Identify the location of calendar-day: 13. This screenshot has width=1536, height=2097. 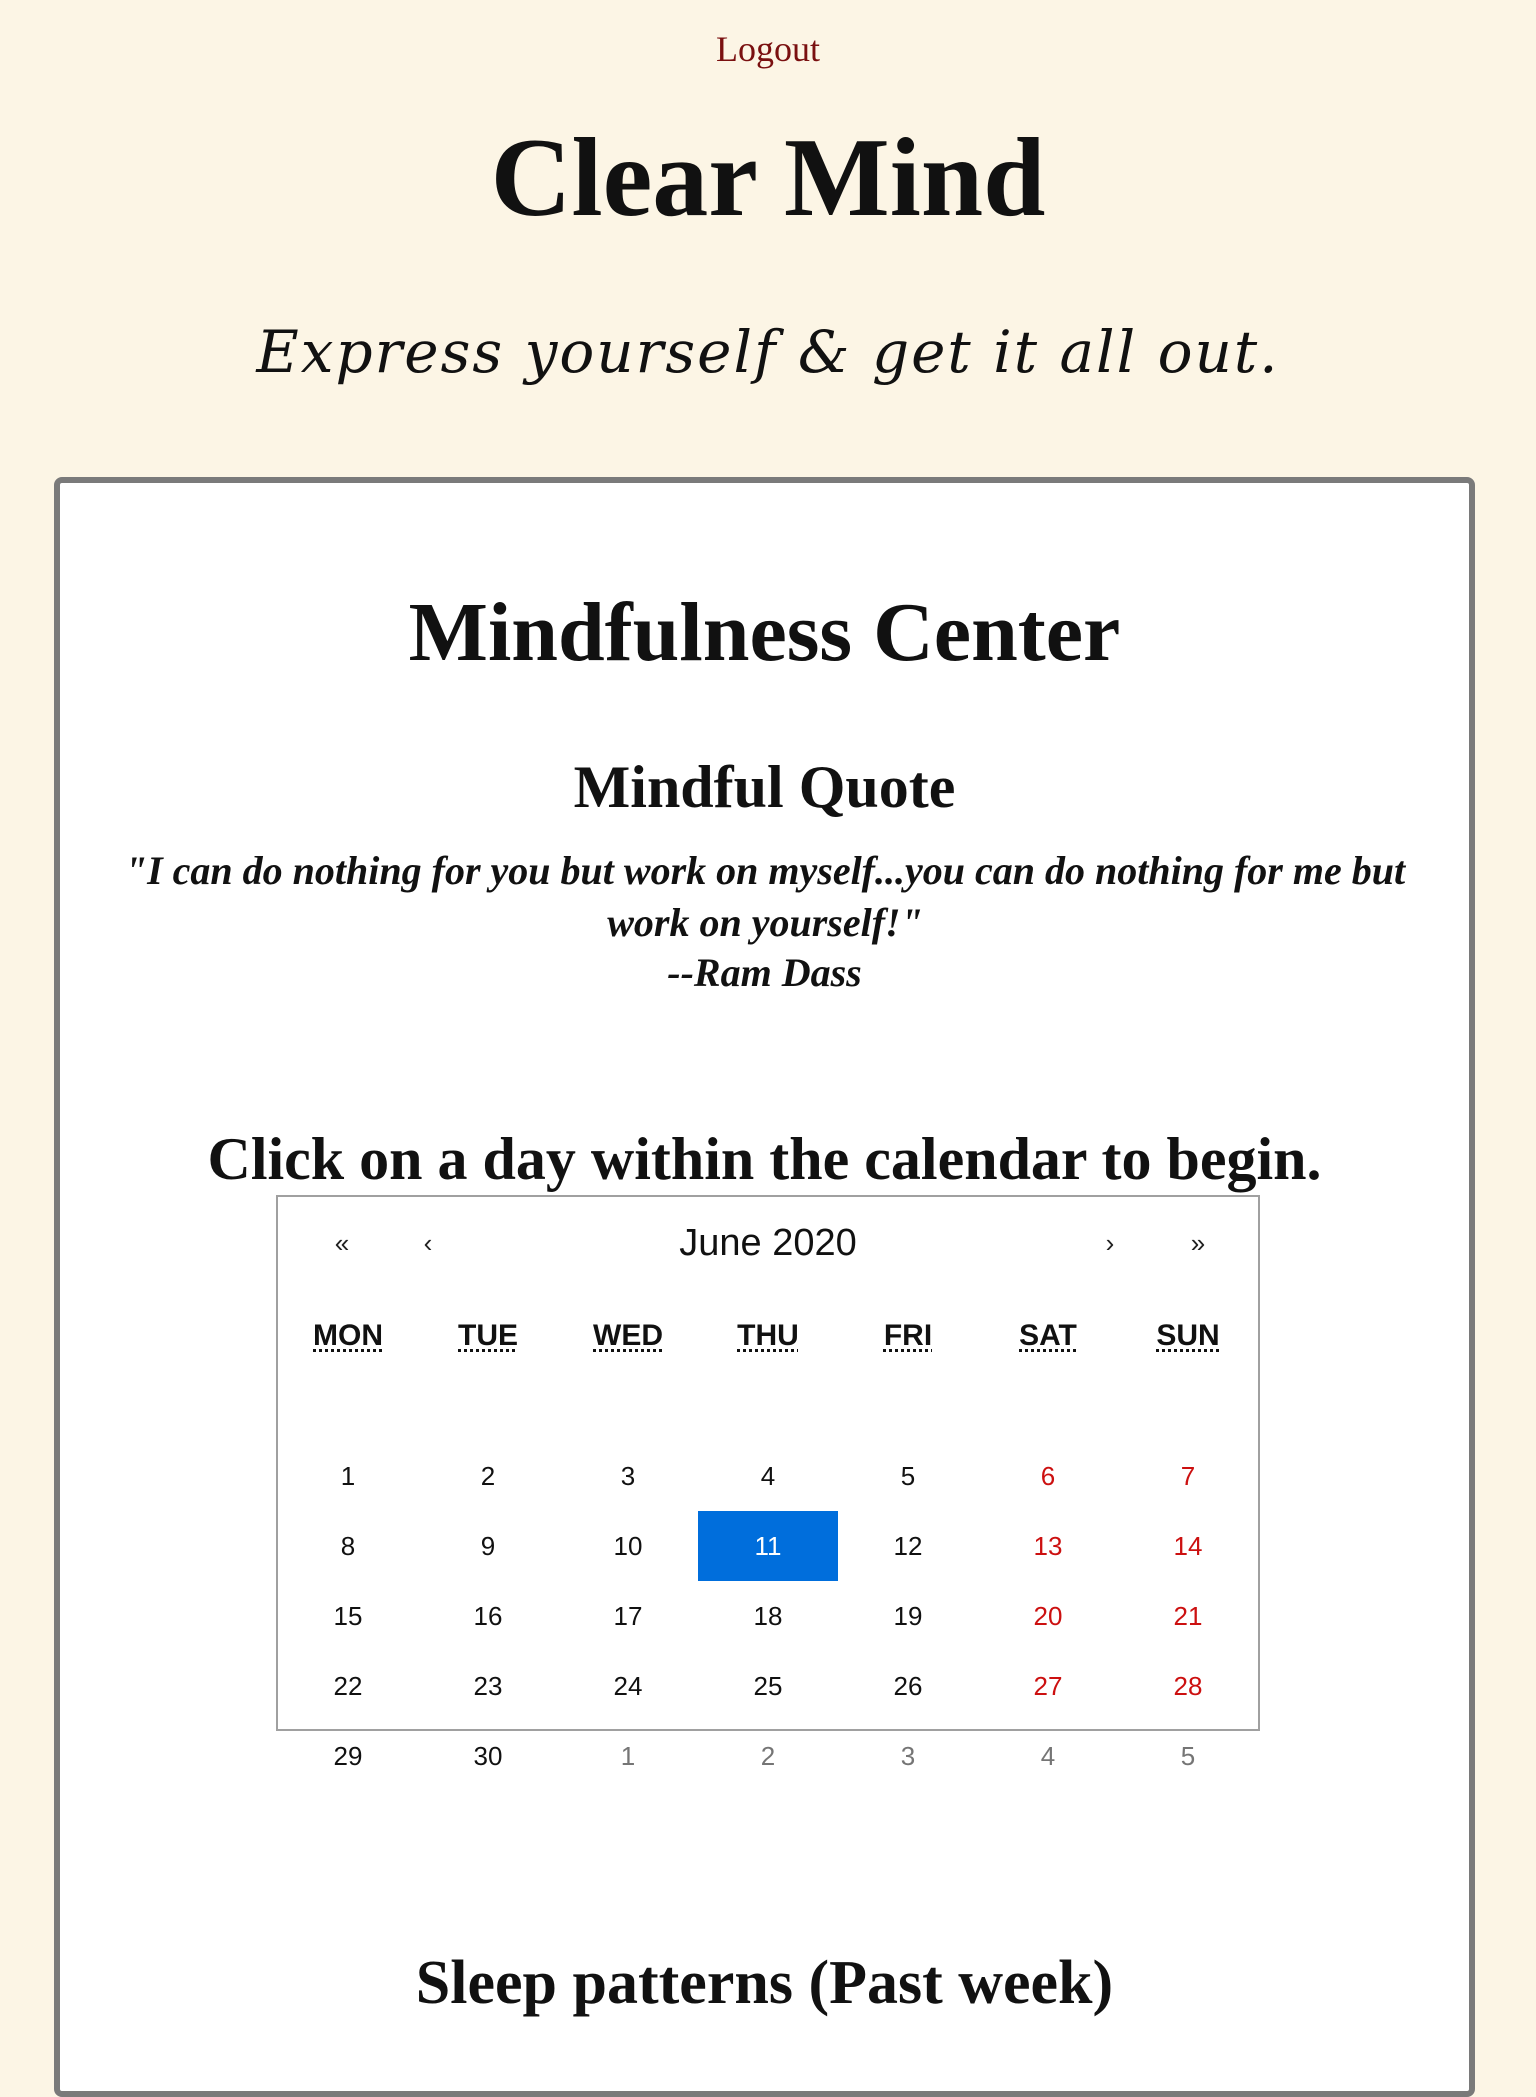
(1048, 1546).